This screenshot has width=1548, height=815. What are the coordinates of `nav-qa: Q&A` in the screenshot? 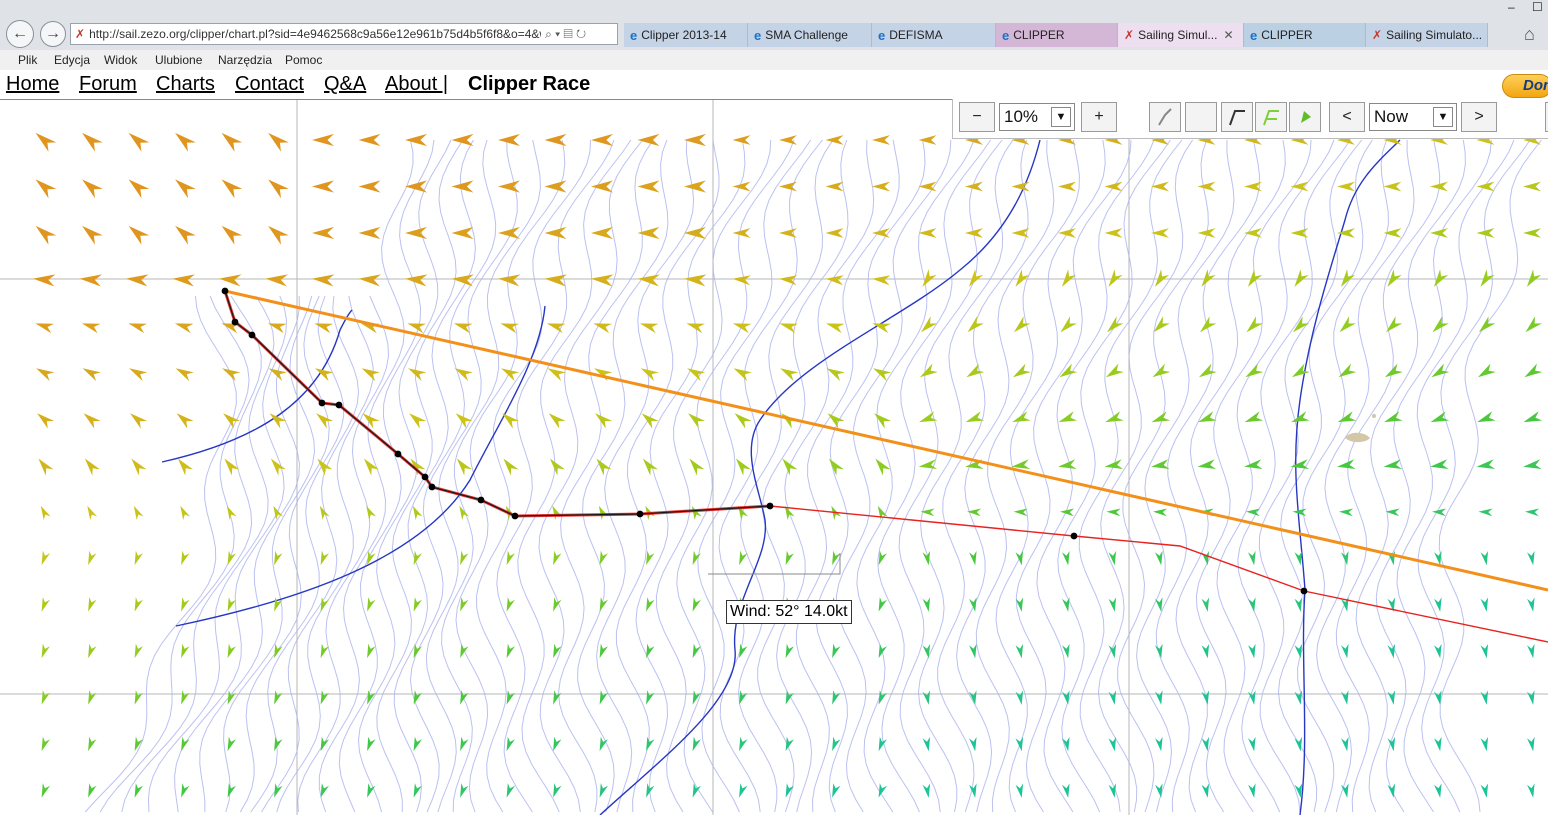 It's located at (345, 84).